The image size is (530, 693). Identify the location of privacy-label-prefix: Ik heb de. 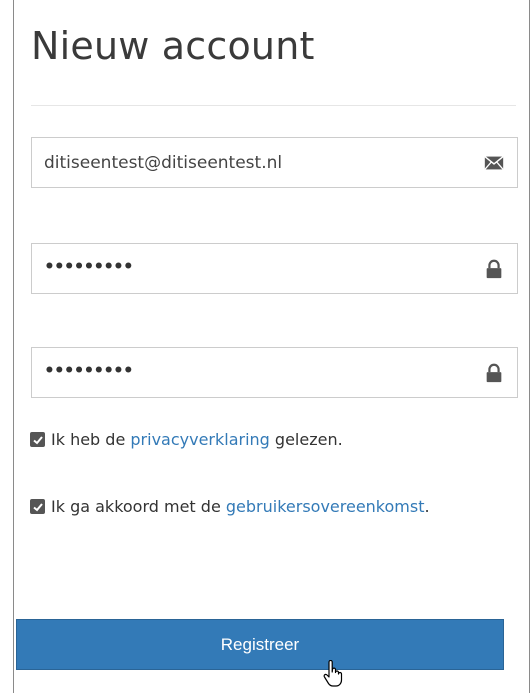
(91, 439).